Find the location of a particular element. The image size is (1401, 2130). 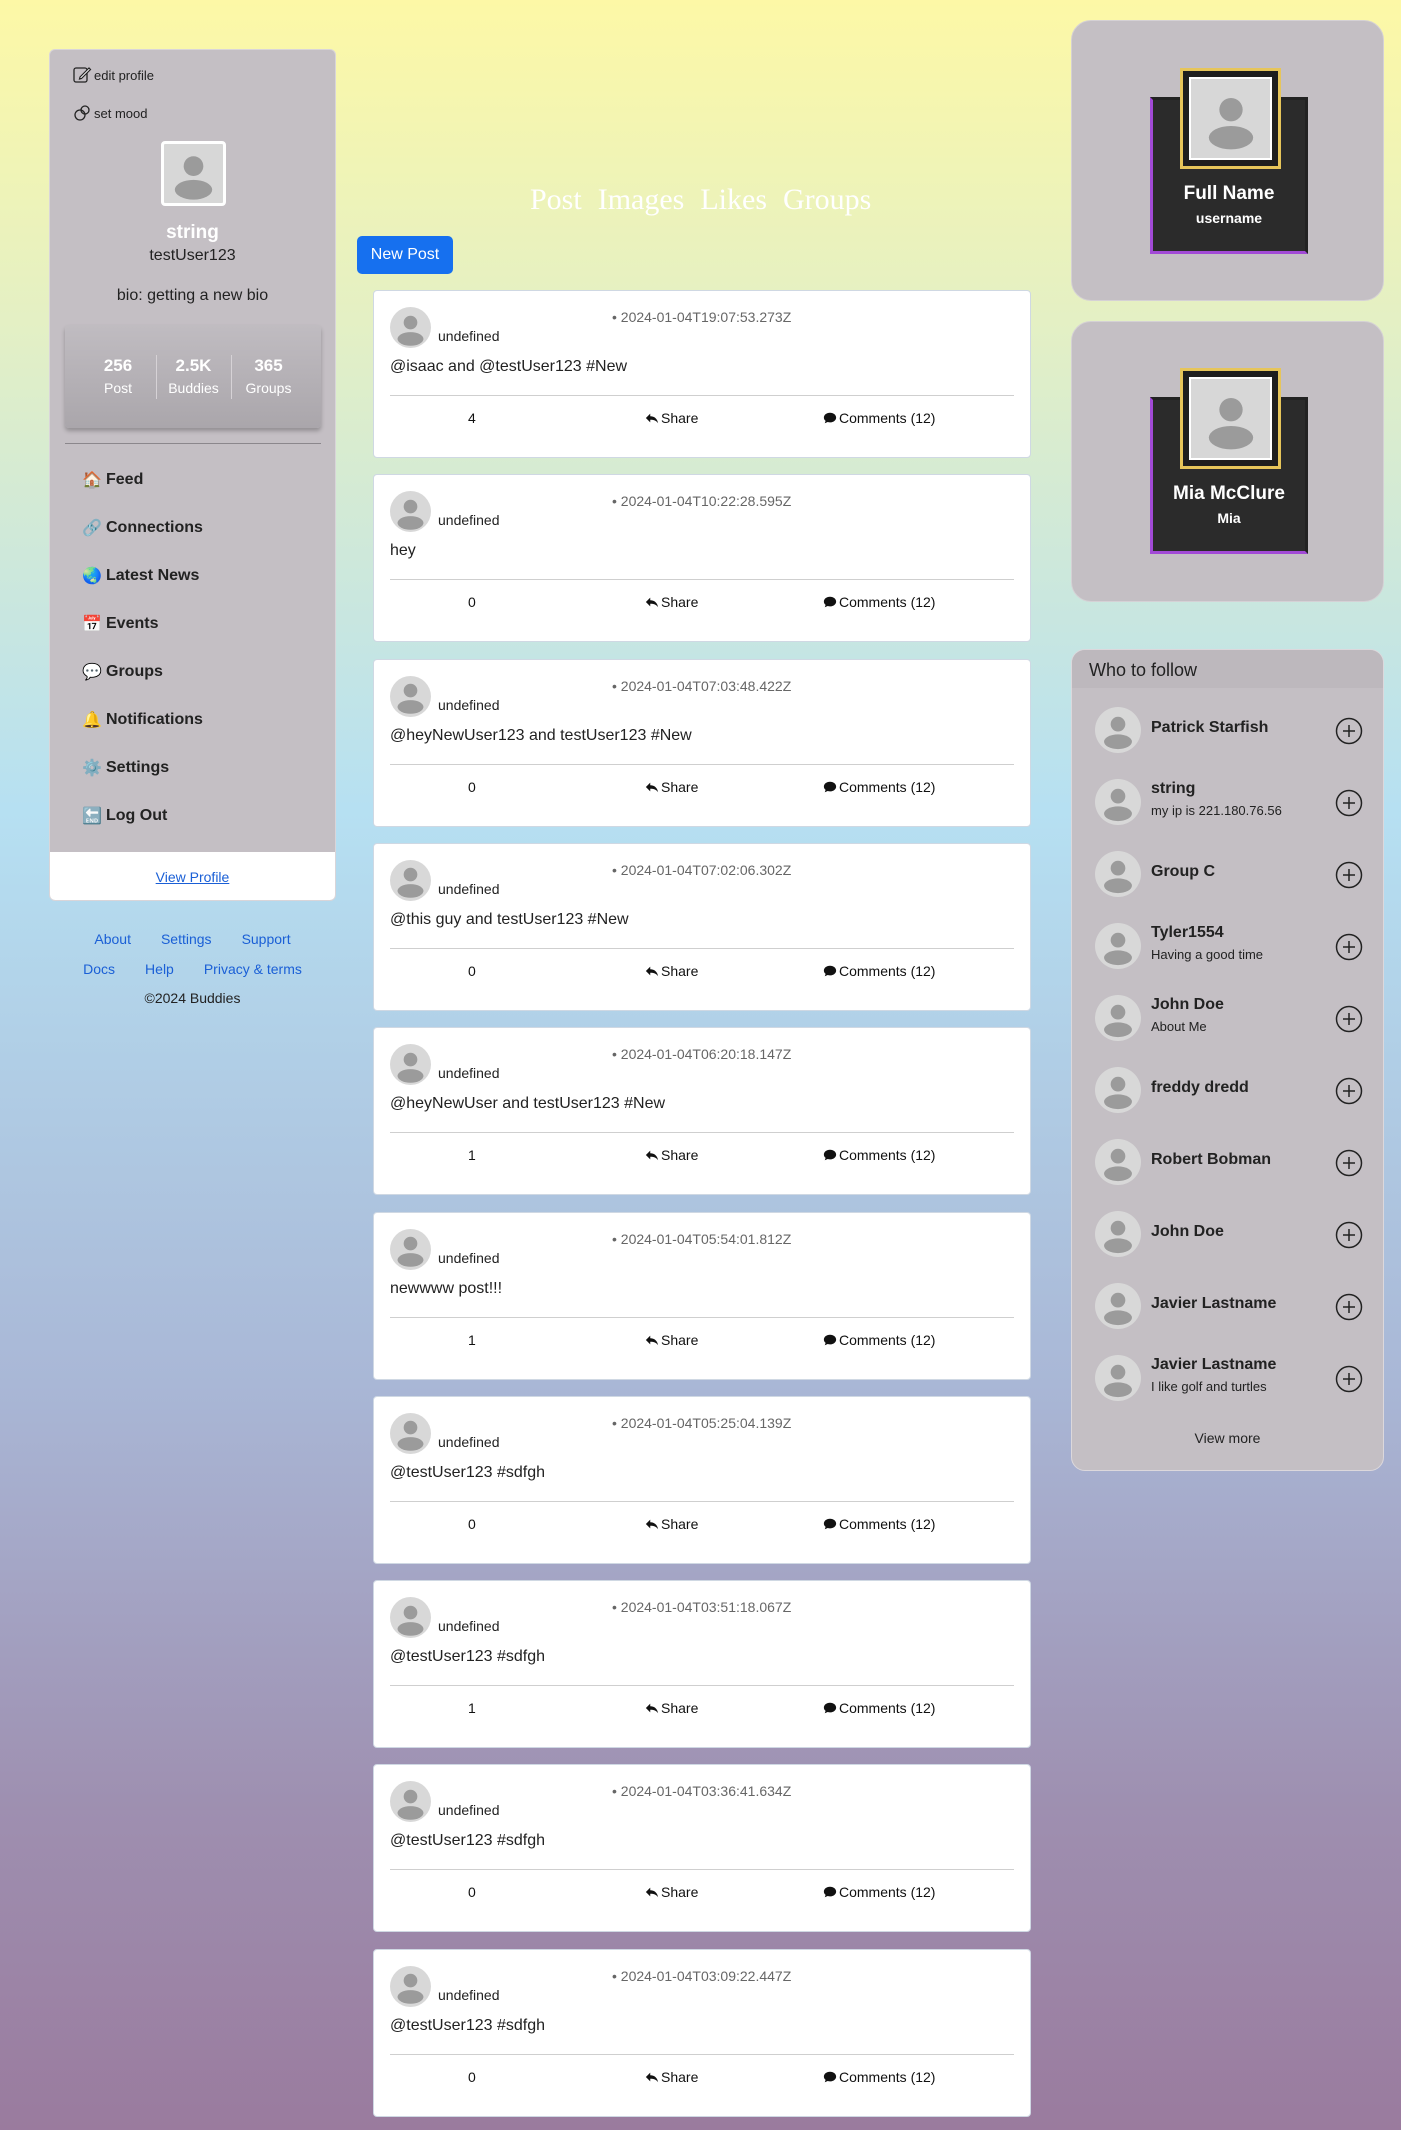

footer-link-help: Help is located at coordinates (159, 969).